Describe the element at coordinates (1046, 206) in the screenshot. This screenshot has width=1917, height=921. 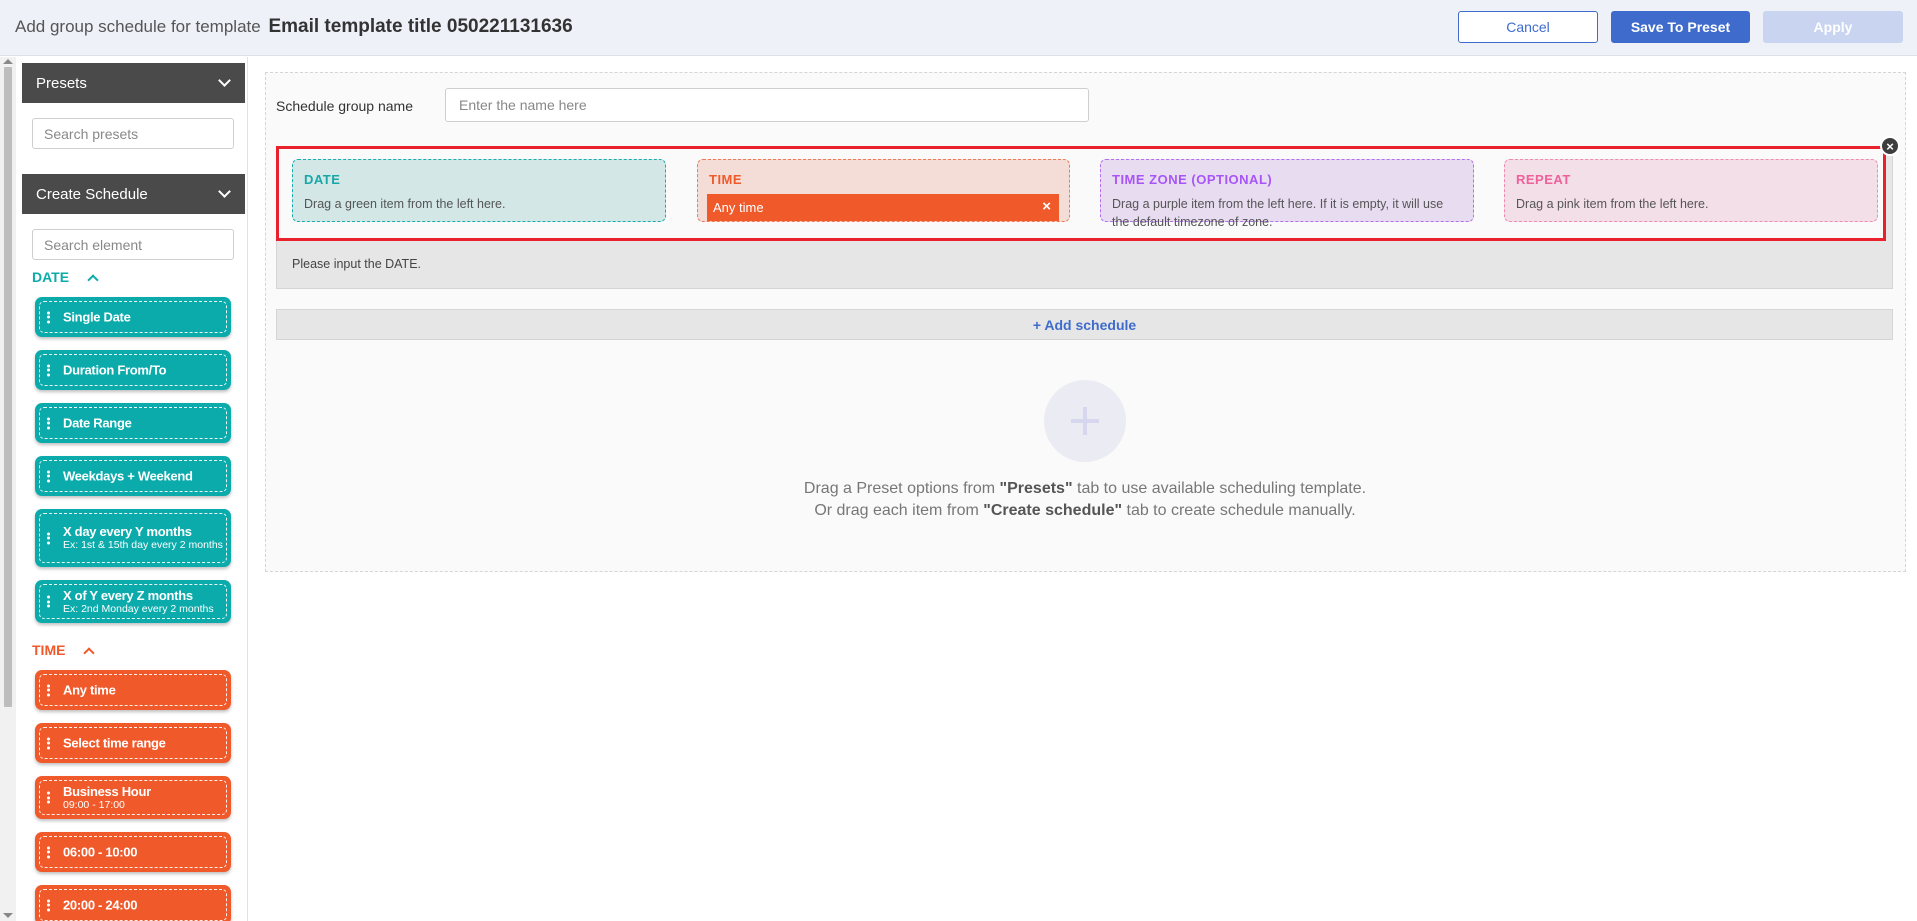
I see `remove-icon: ×` at that location.